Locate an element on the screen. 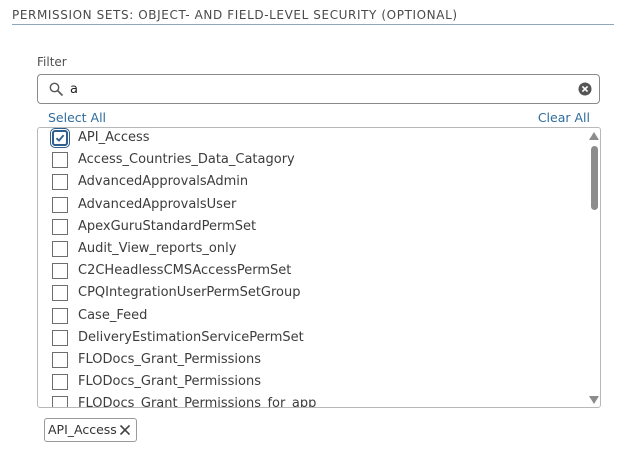 The image size is (620, 456). search-icon is located at coordinates (56, 89).